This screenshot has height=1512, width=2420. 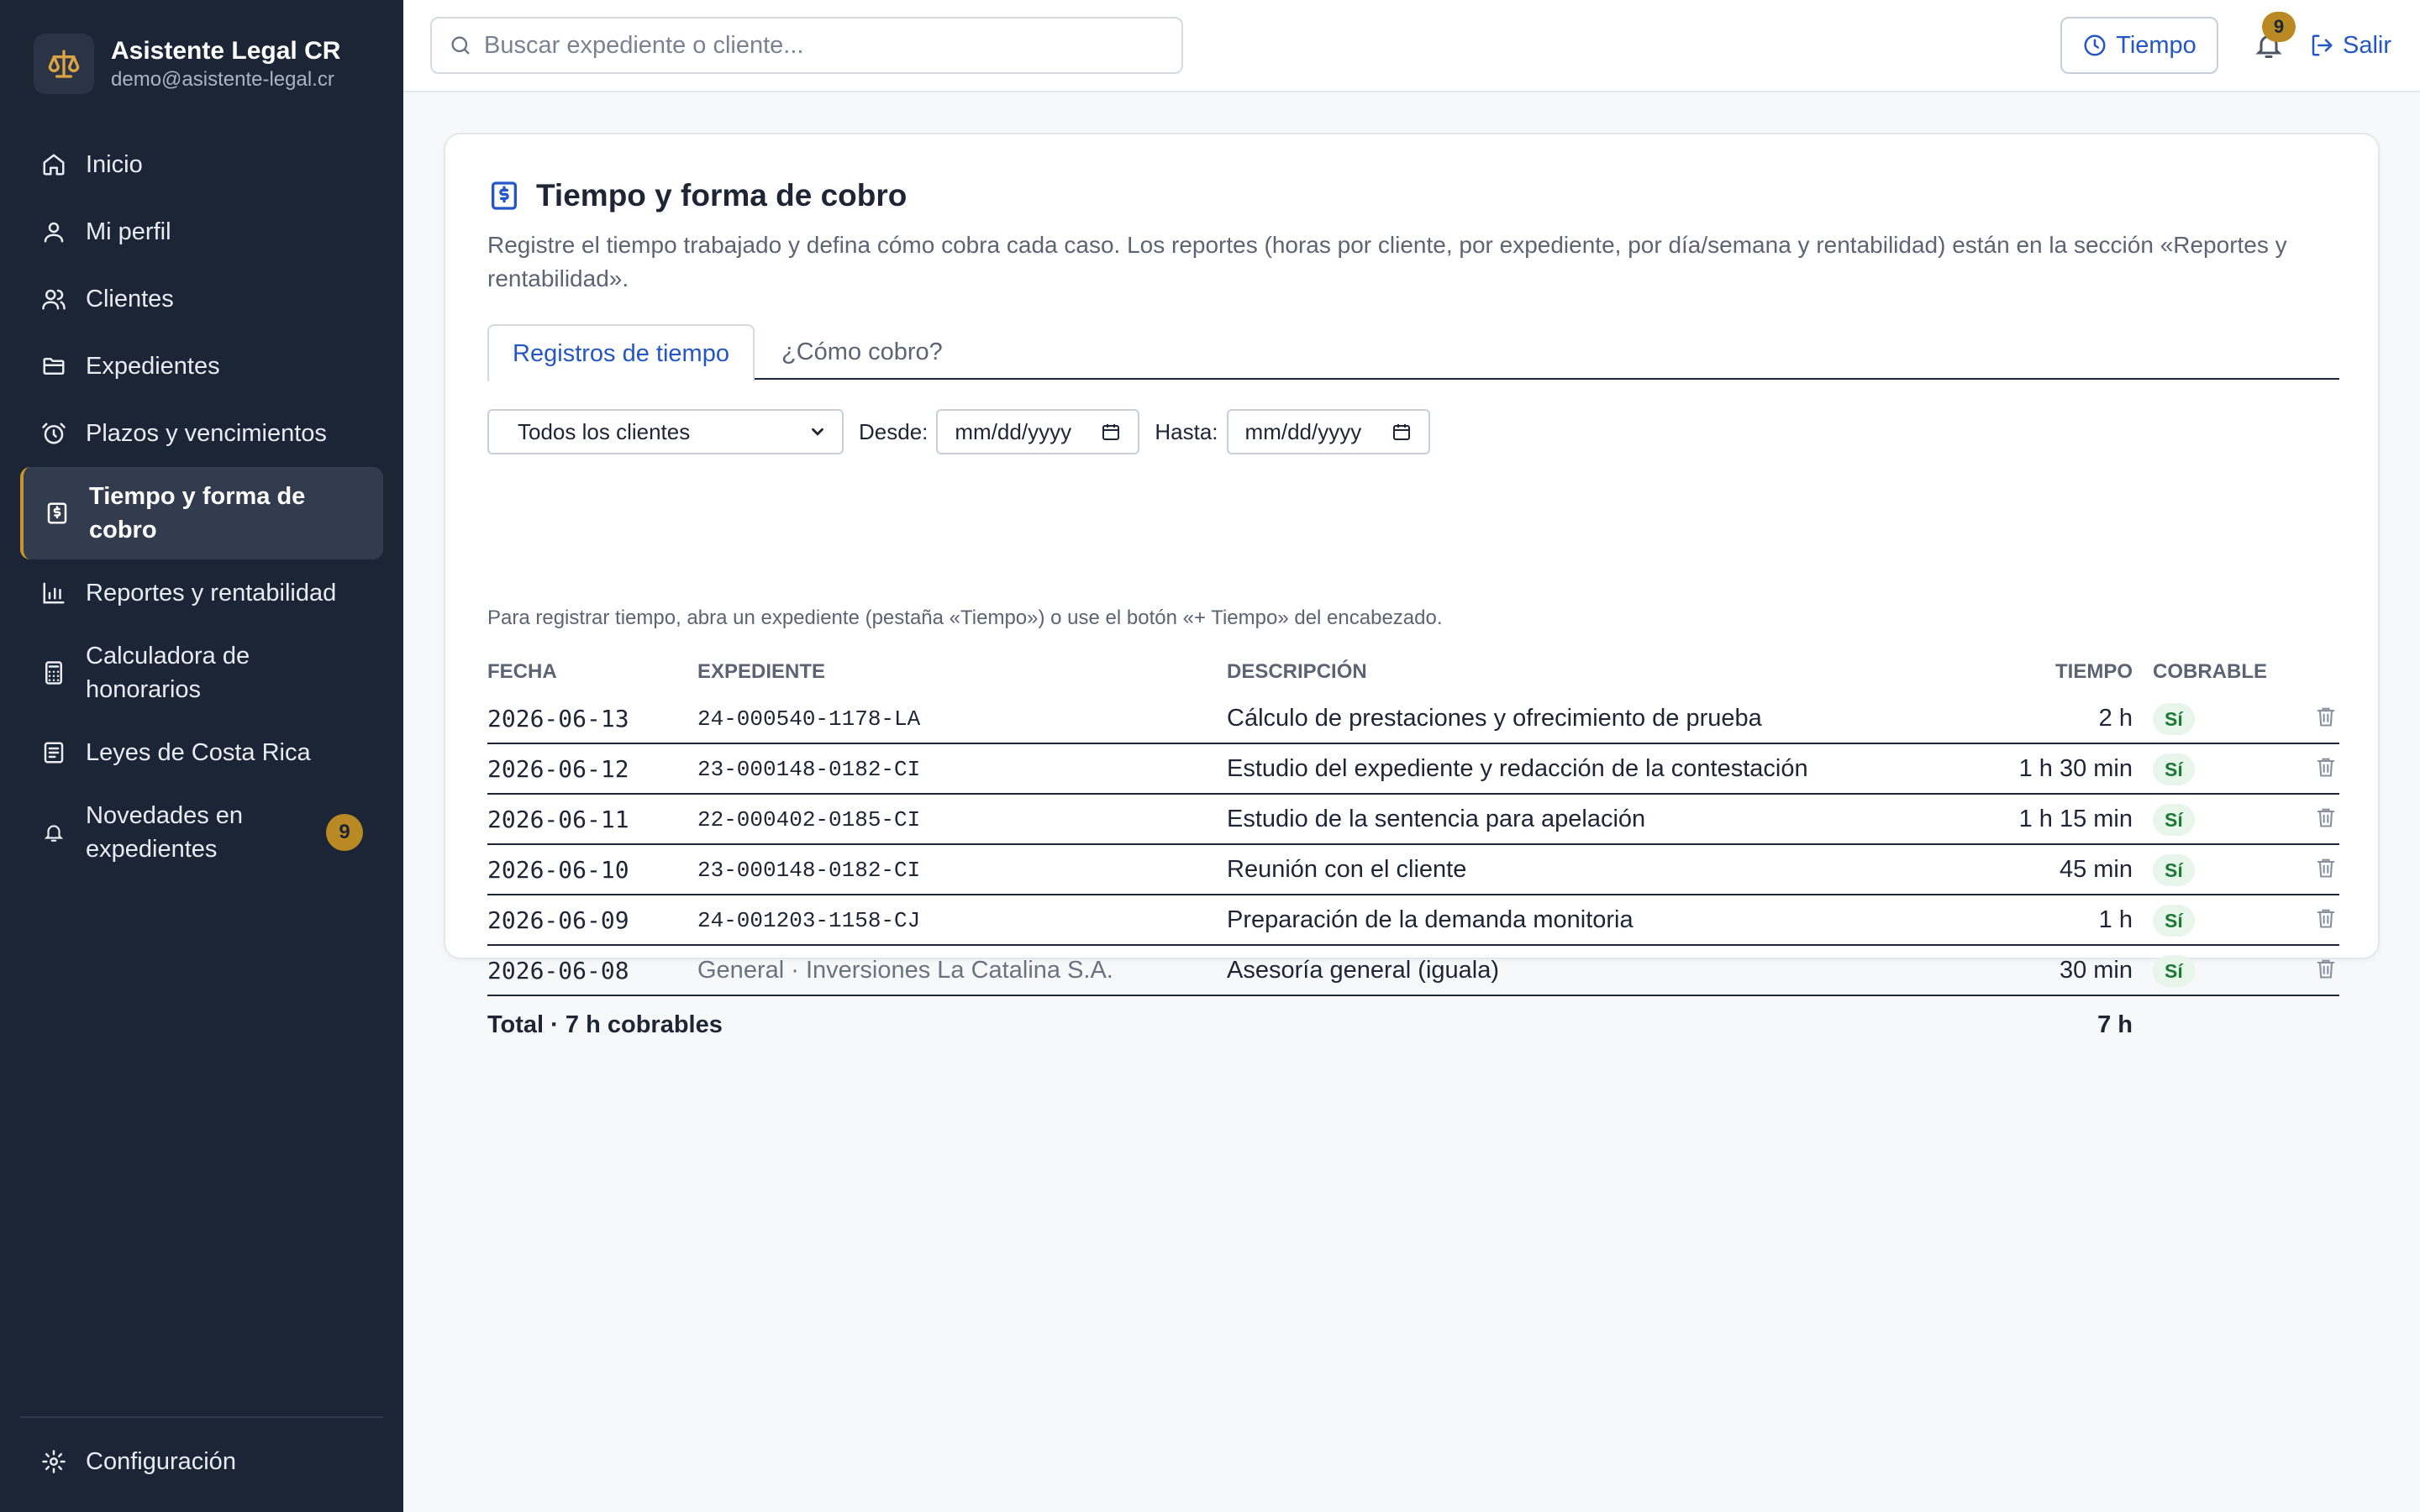 I want to click on hasta-date-input: mm/dd/yyyy, so click(x=1328, y=431).